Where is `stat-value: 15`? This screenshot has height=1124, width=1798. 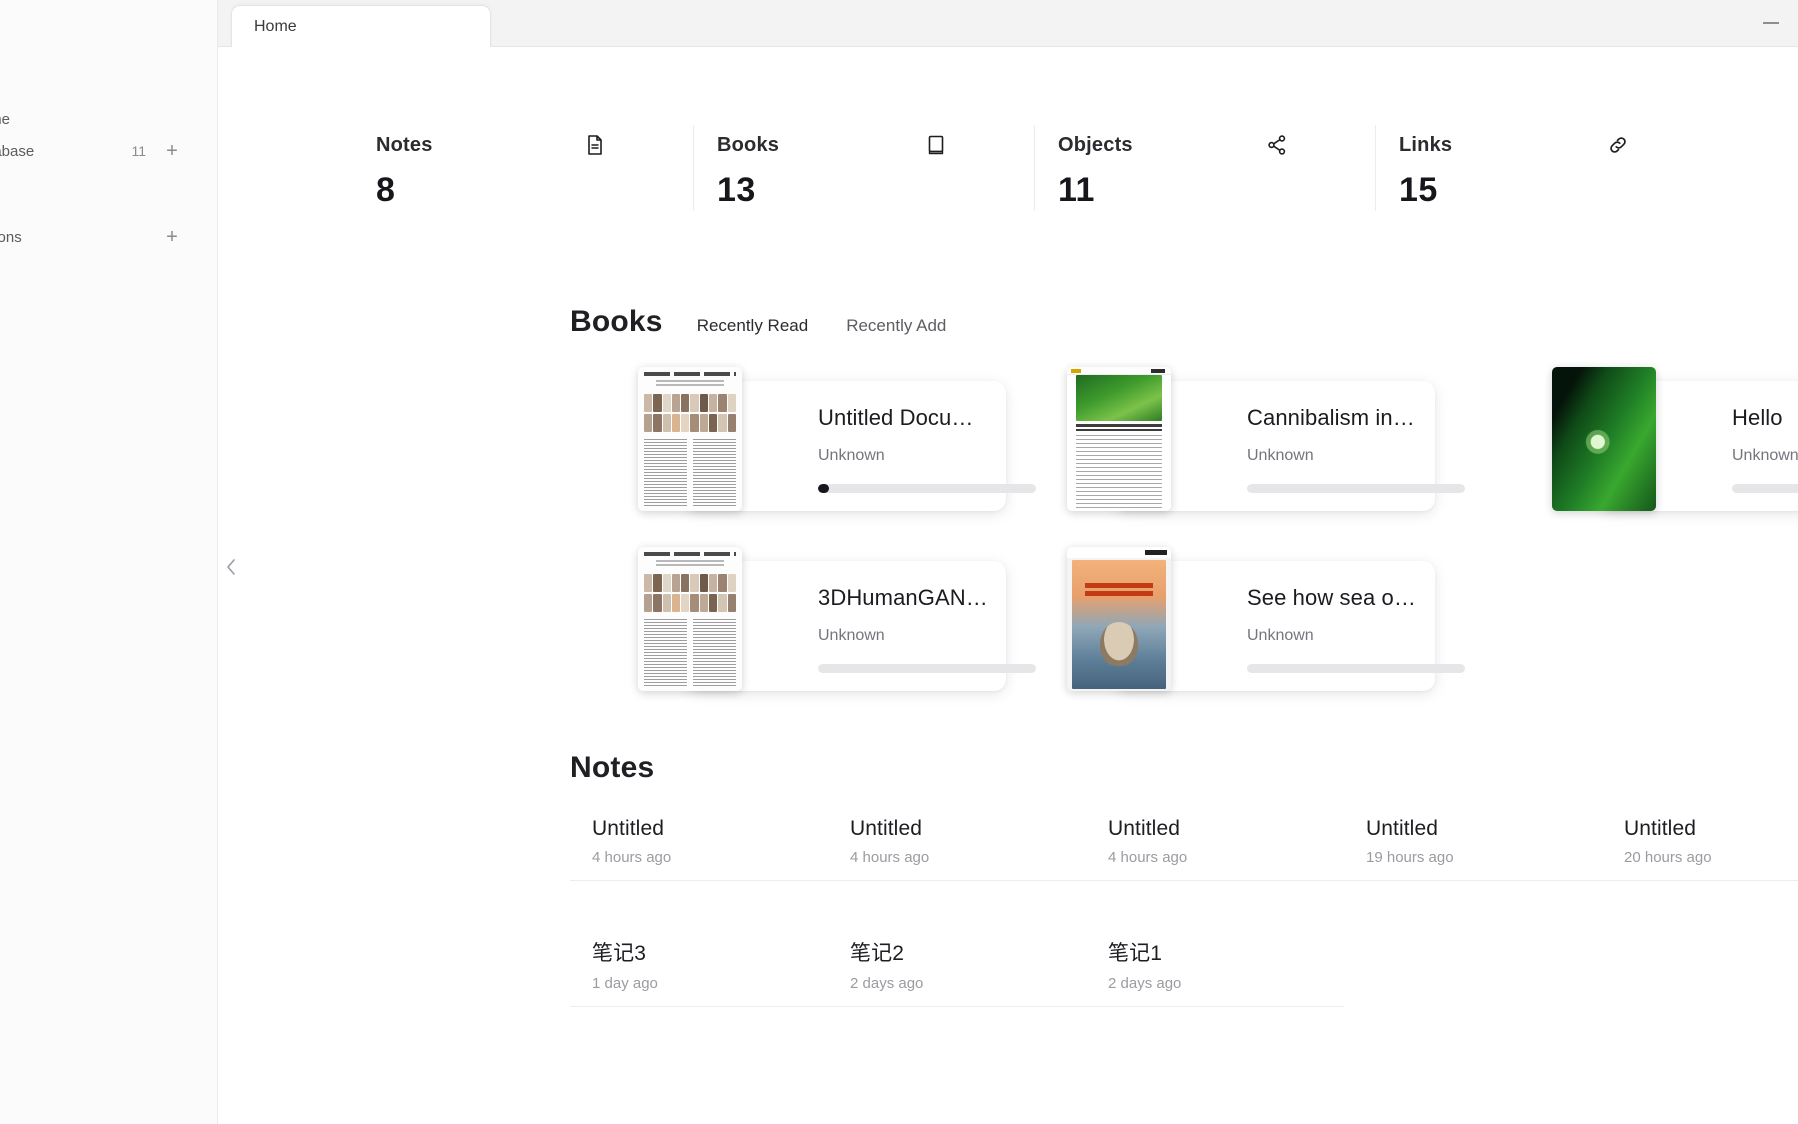
stat-value: 15 is located at coordinates (1418, 190).